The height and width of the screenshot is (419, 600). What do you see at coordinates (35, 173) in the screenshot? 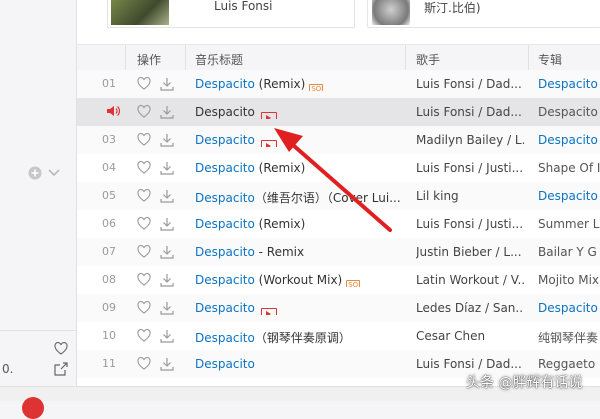
I see `add-circle-icon` at bounding box center [35, 173].